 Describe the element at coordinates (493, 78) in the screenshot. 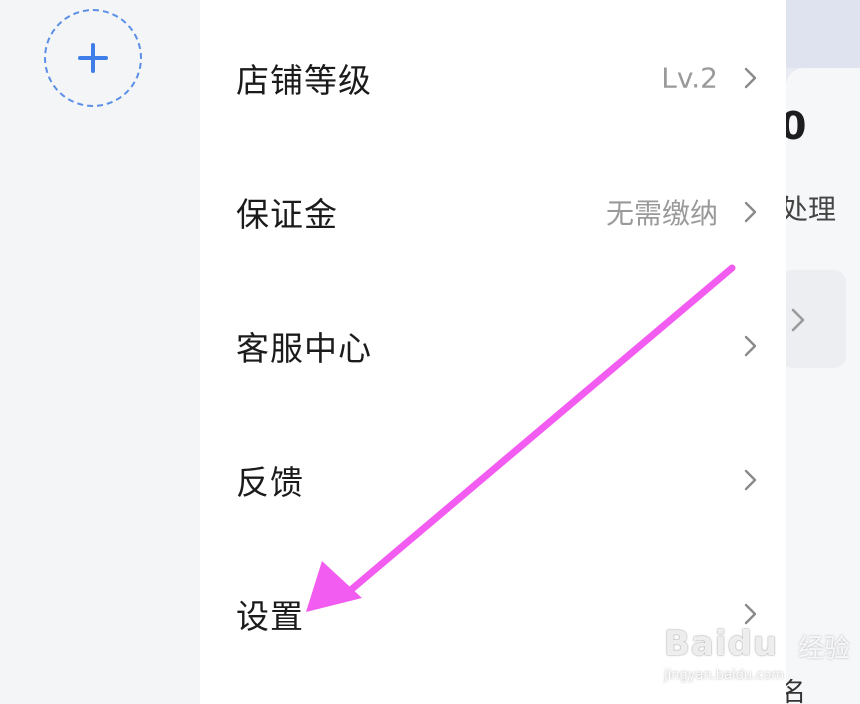

I see `menu-item-store-level: 店铺等级 Lv.2` at that location.